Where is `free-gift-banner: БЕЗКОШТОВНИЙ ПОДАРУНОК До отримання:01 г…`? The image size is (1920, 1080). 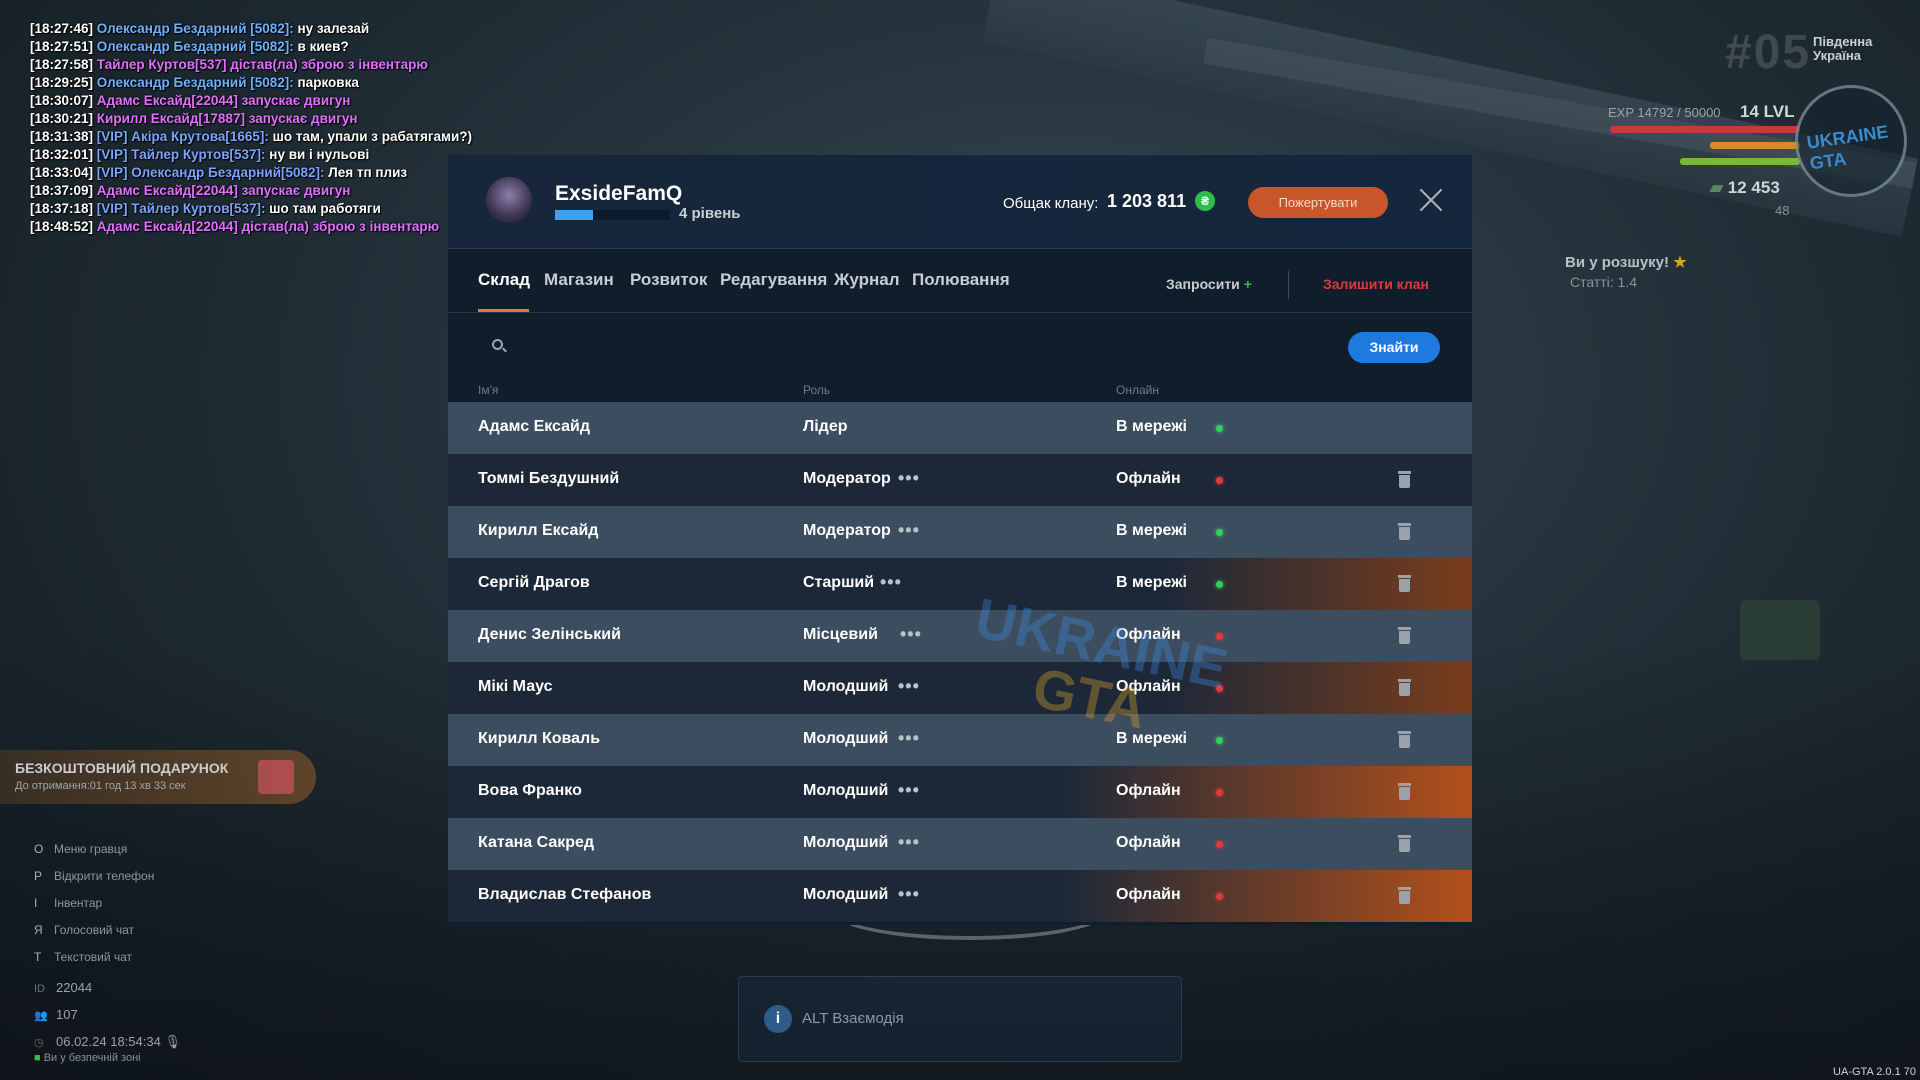
free-gift-banner: БЕЗКОШТОВНИЙ ПОДАРУНОК До отримання:01 г… is located at coordinates (158, 777).